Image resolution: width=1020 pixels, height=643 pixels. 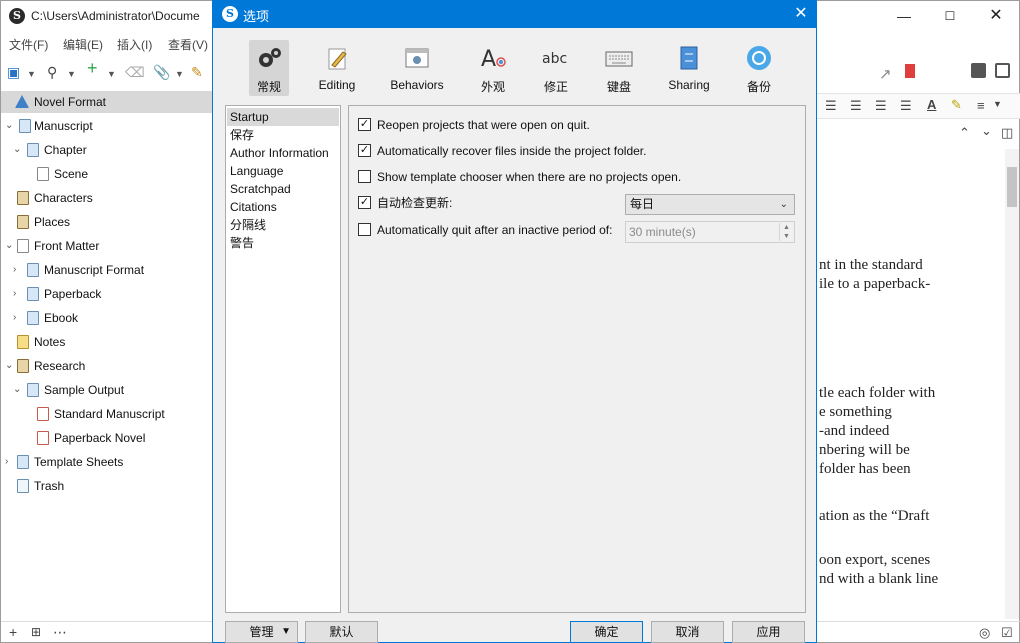 I want to click on binder-item-paperback-novel: Paperback Novel, so click(x=116, y=438).